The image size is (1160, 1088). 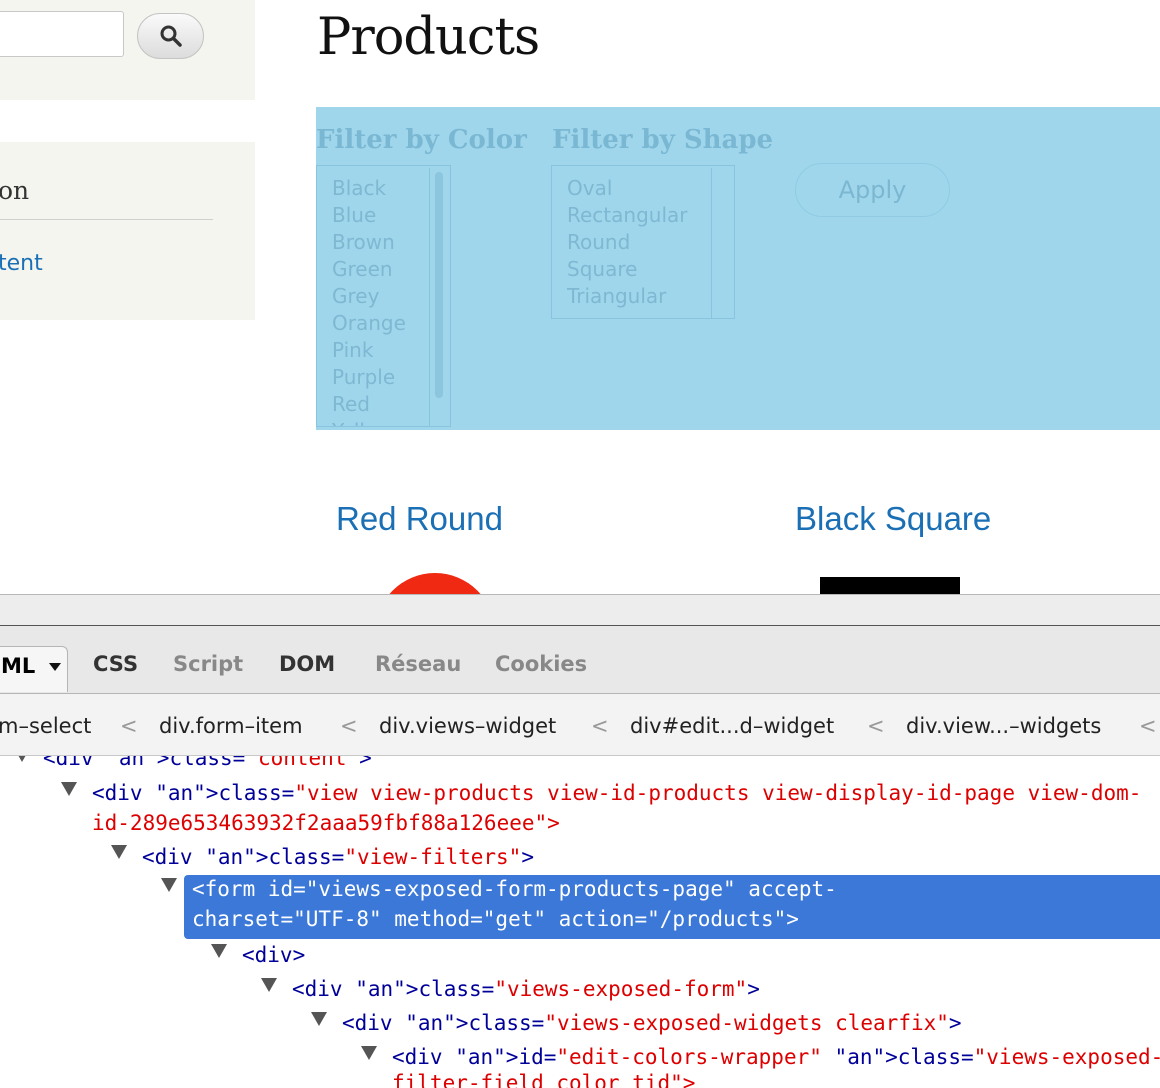 I want to click on search-input, so click(x=62, y=34).